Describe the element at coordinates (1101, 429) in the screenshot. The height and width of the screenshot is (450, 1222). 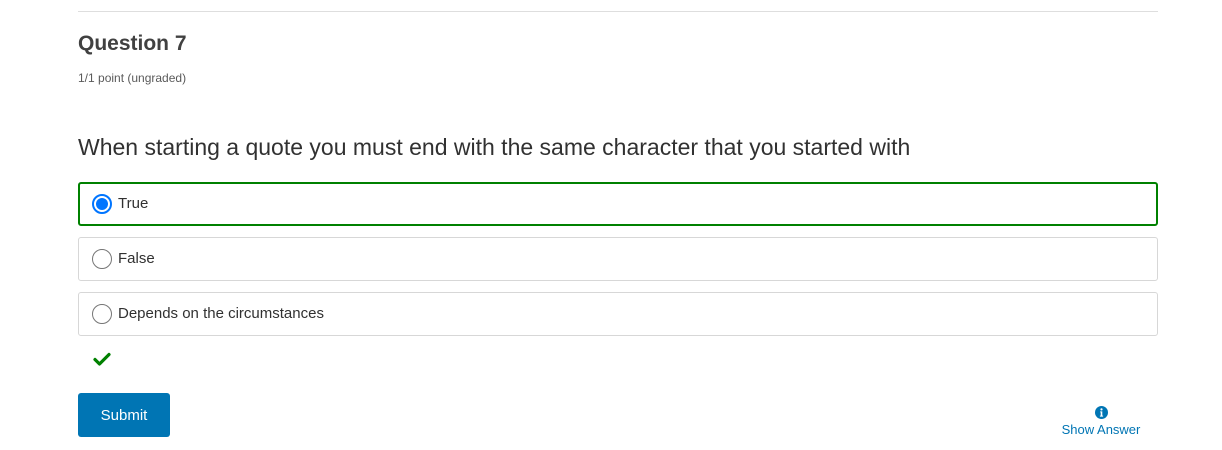
I see `show-answer-label: Show Answer` at that location.